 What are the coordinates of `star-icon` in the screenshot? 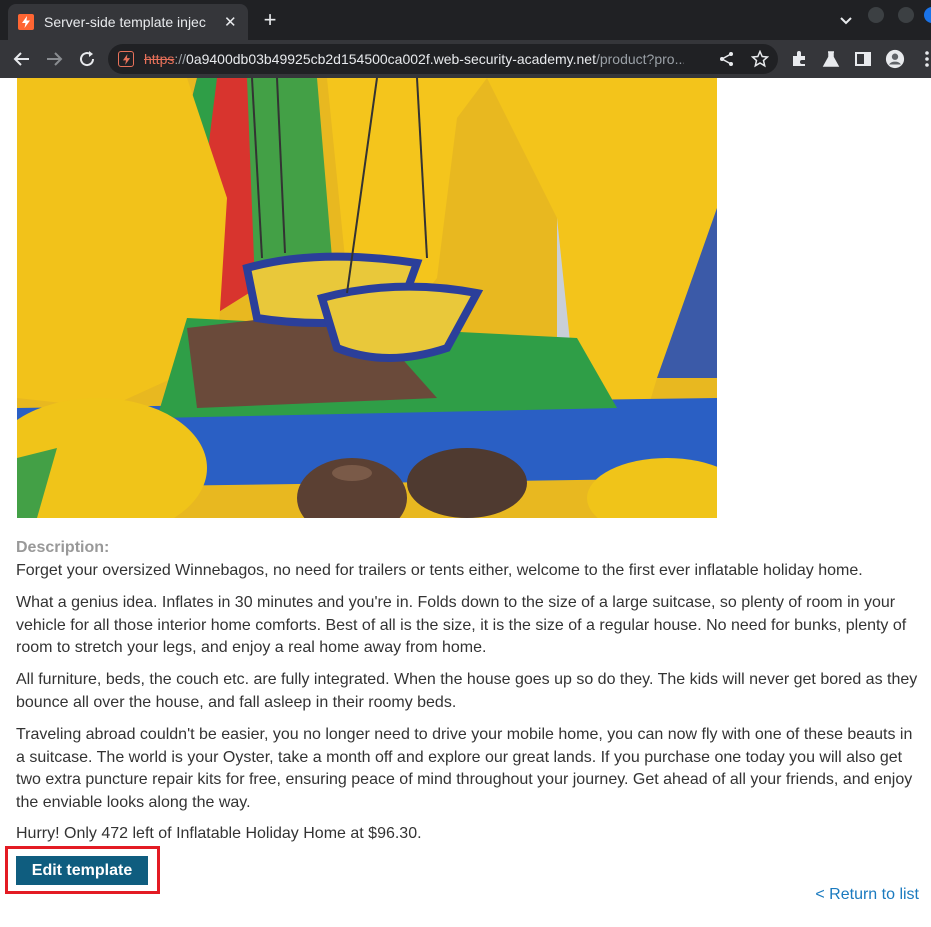 It's located at (760, 58).